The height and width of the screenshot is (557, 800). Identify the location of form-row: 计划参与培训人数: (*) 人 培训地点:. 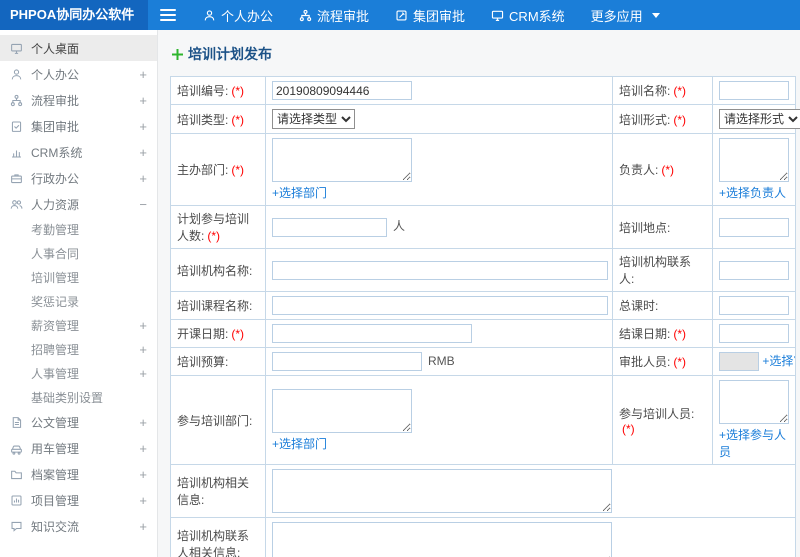
(483, 227).